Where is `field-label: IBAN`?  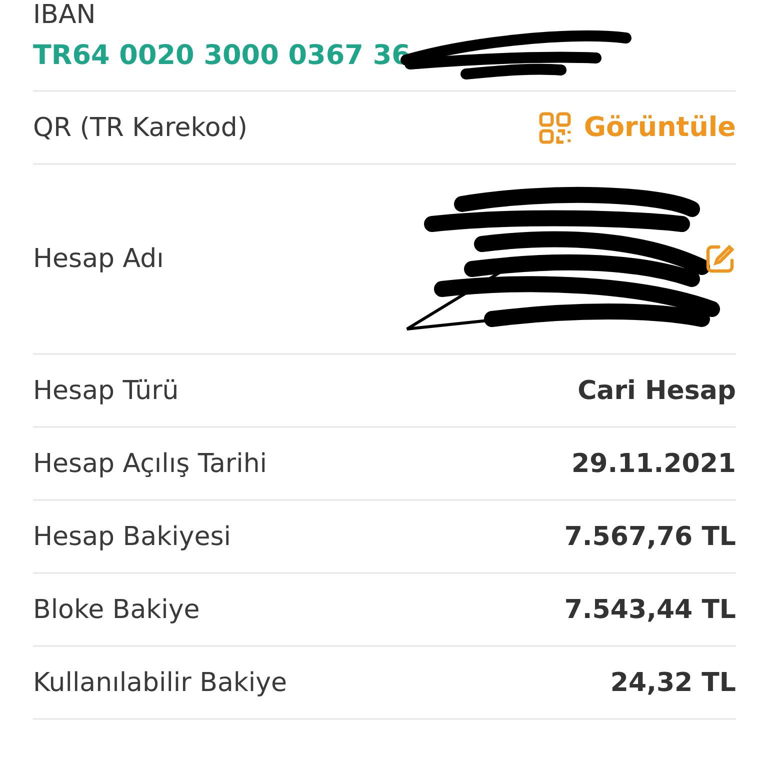
field-label: IBAN is located at coordinates (64, 15).